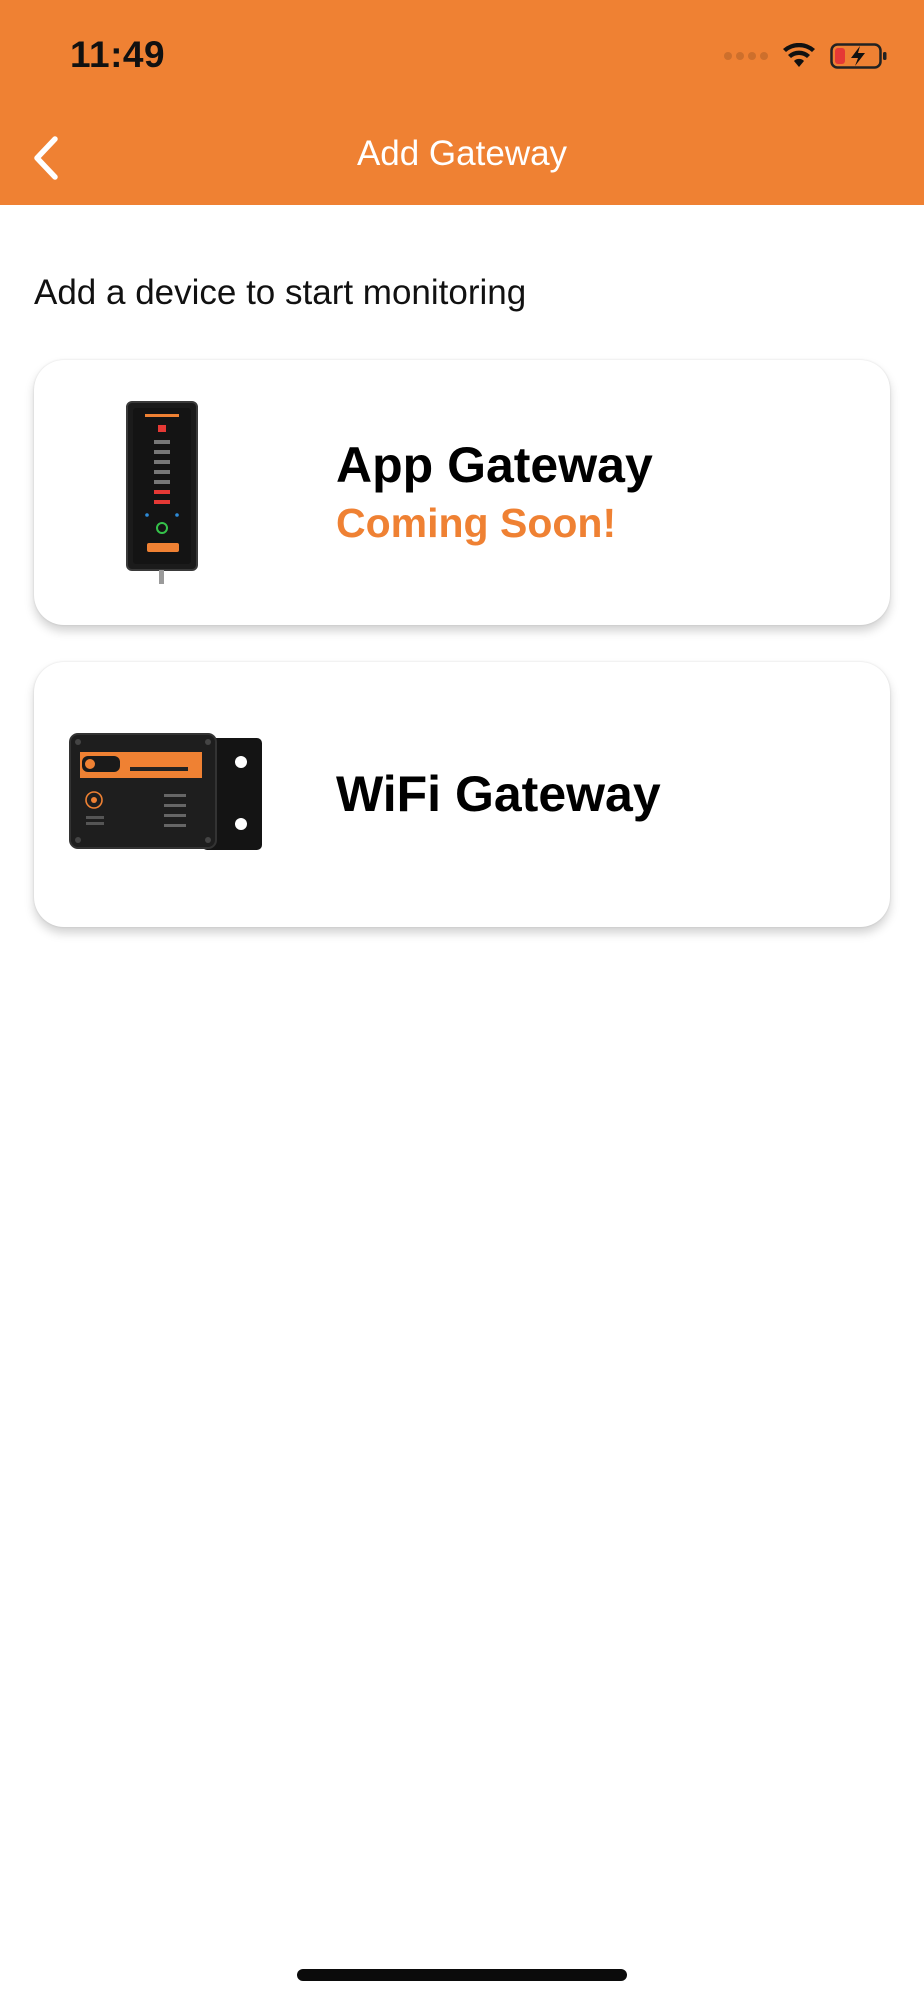 The height and width of the screenshot is (2000, 924). What do you see at coordinates (462, 1975) in the screenshot?
I see `home-indicator` at bounding box center [462, 1975].